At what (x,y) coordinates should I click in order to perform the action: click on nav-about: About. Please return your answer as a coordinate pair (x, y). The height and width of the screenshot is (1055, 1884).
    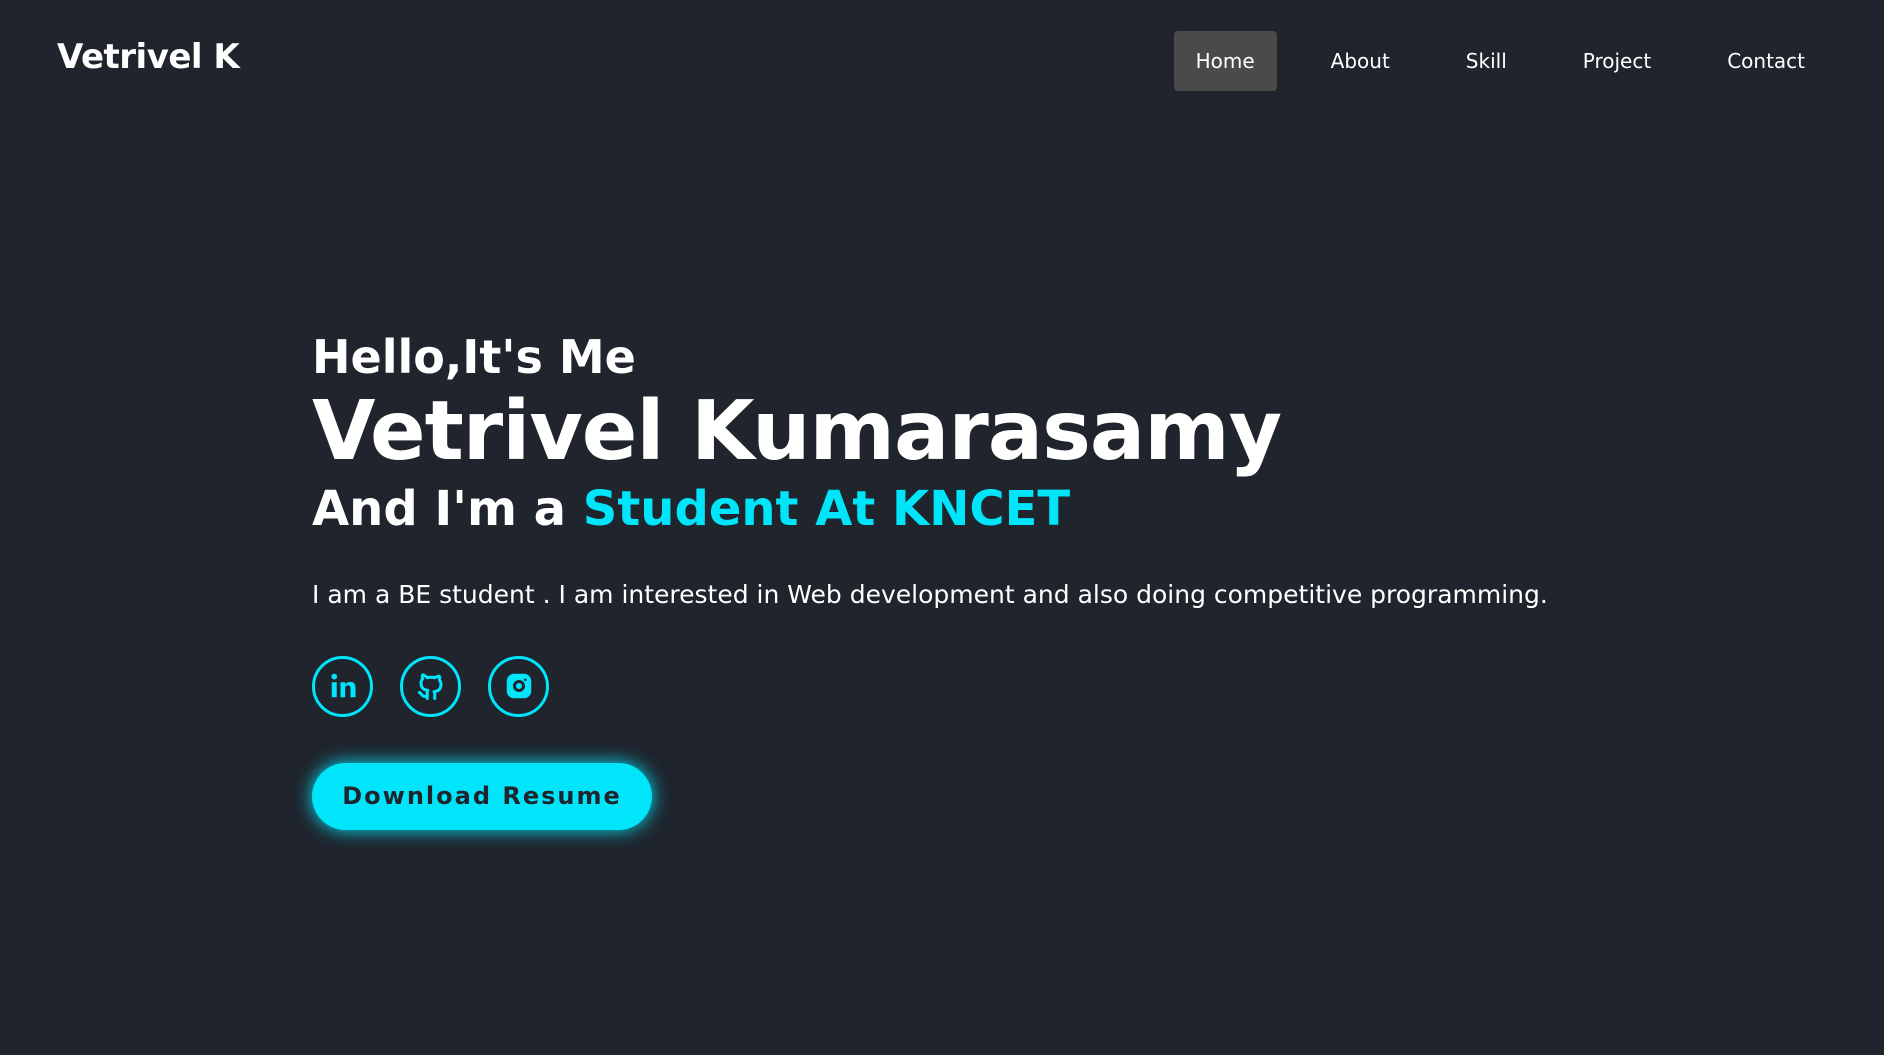
    Looking at the image, I should click on (1360, 61).